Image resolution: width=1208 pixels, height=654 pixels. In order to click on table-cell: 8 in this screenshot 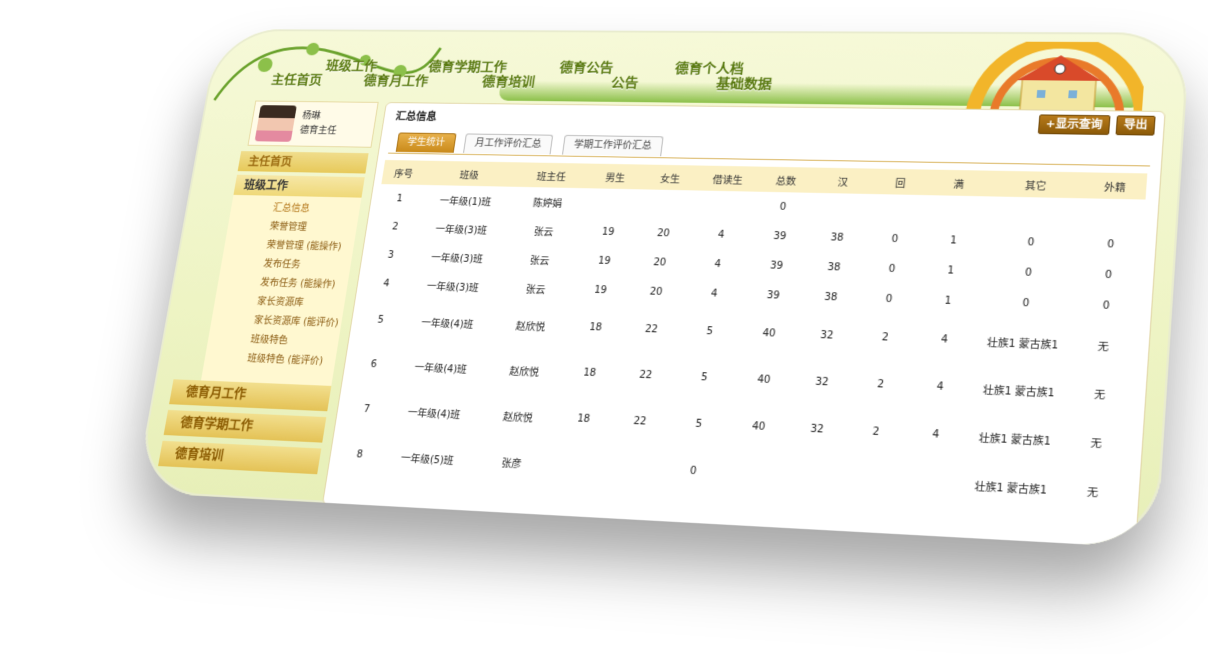, I will do `click(359, 454)`.